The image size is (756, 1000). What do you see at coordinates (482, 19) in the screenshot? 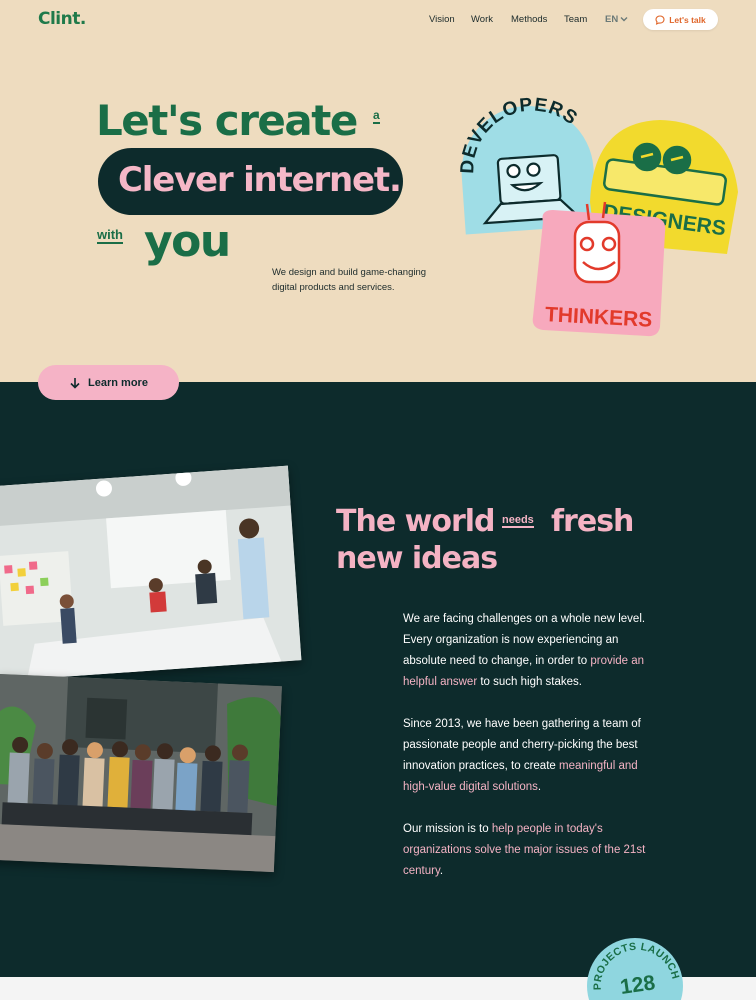
I see `nav-item-work: Work` at bounding box center [482, 19].